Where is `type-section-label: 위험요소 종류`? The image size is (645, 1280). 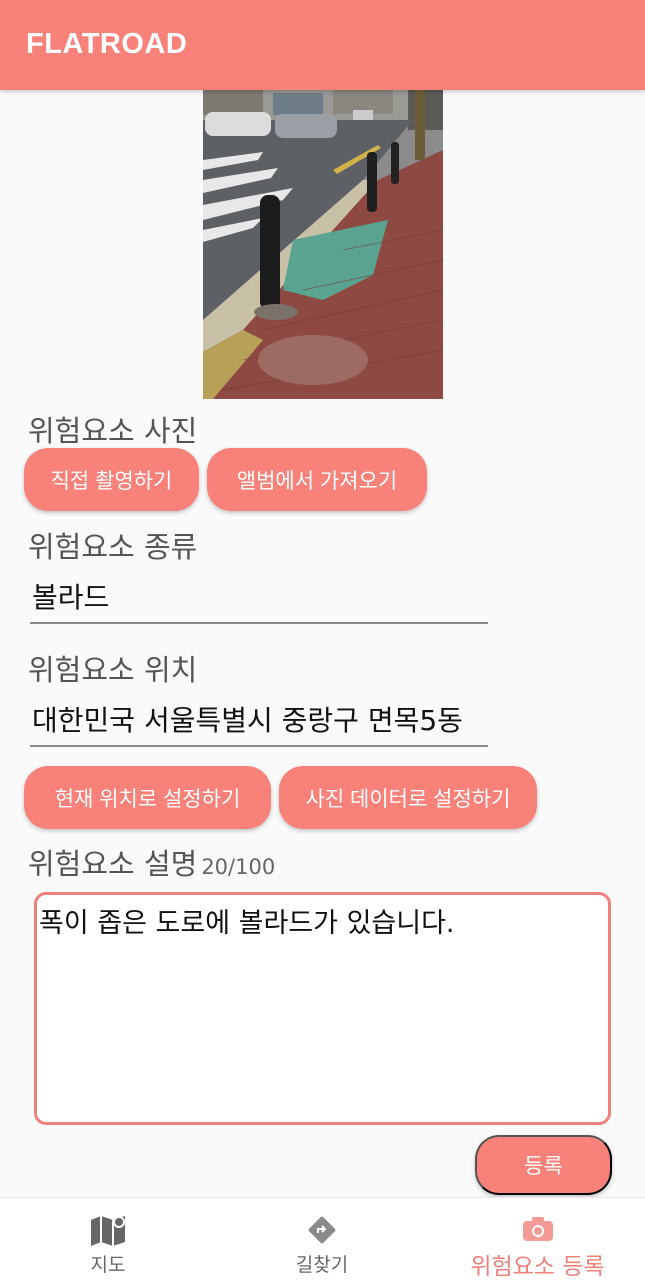
type-section-label: 위험요소 종류 is located at coordinates (113, 547).